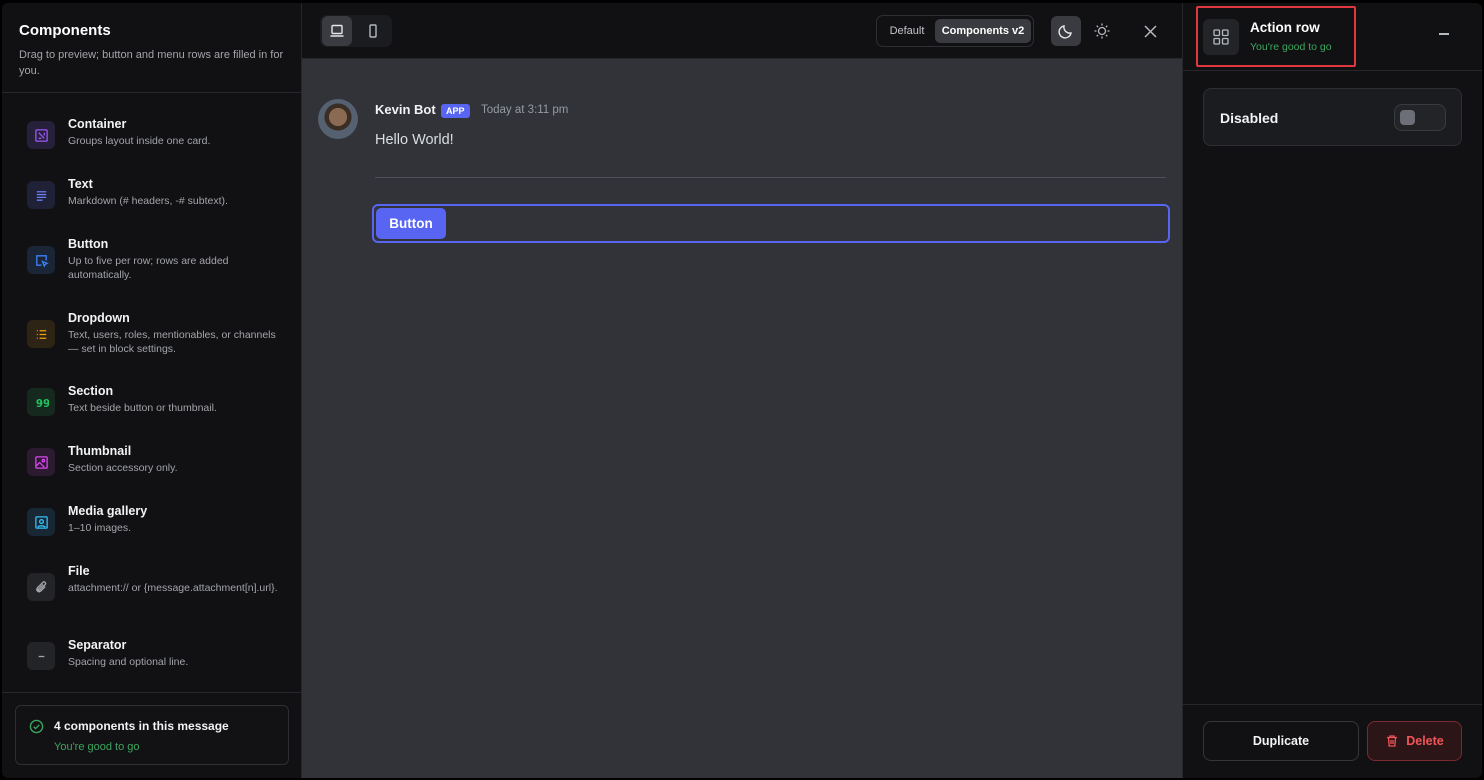  I want to click on separator-line, so click(770, 177).